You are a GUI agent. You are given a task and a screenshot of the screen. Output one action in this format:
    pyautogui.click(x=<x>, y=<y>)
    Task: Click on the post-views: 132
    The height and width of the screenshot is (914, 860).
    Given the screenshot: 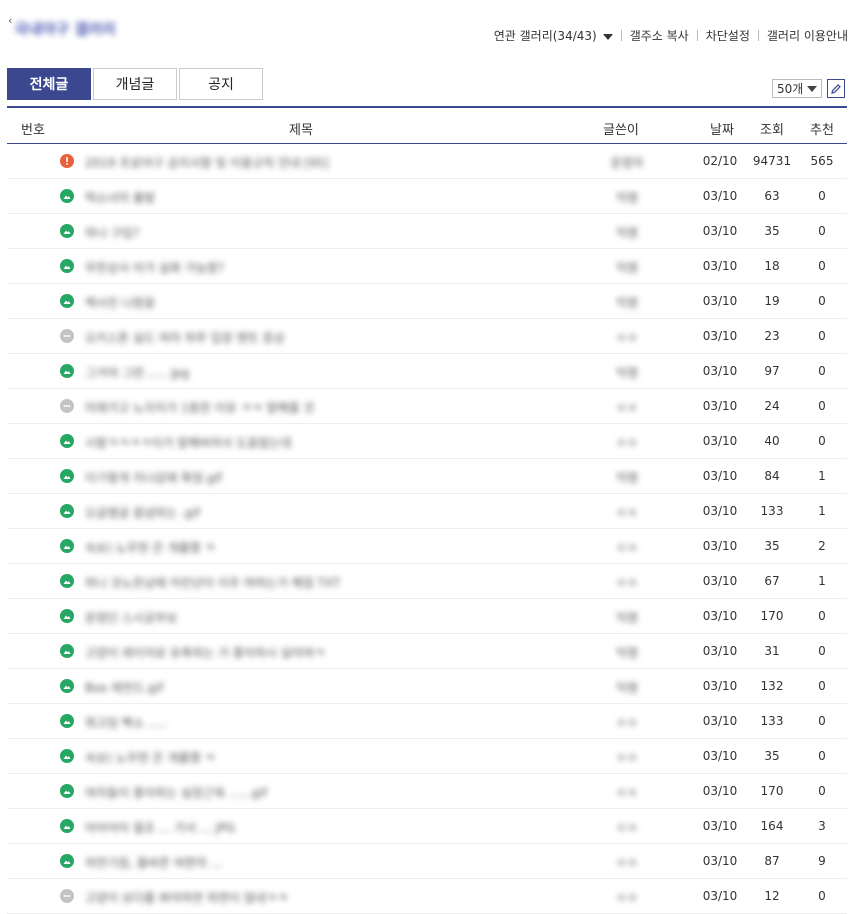 What is the action you would take?
    pyautogui.click(x=772, y=686)
    